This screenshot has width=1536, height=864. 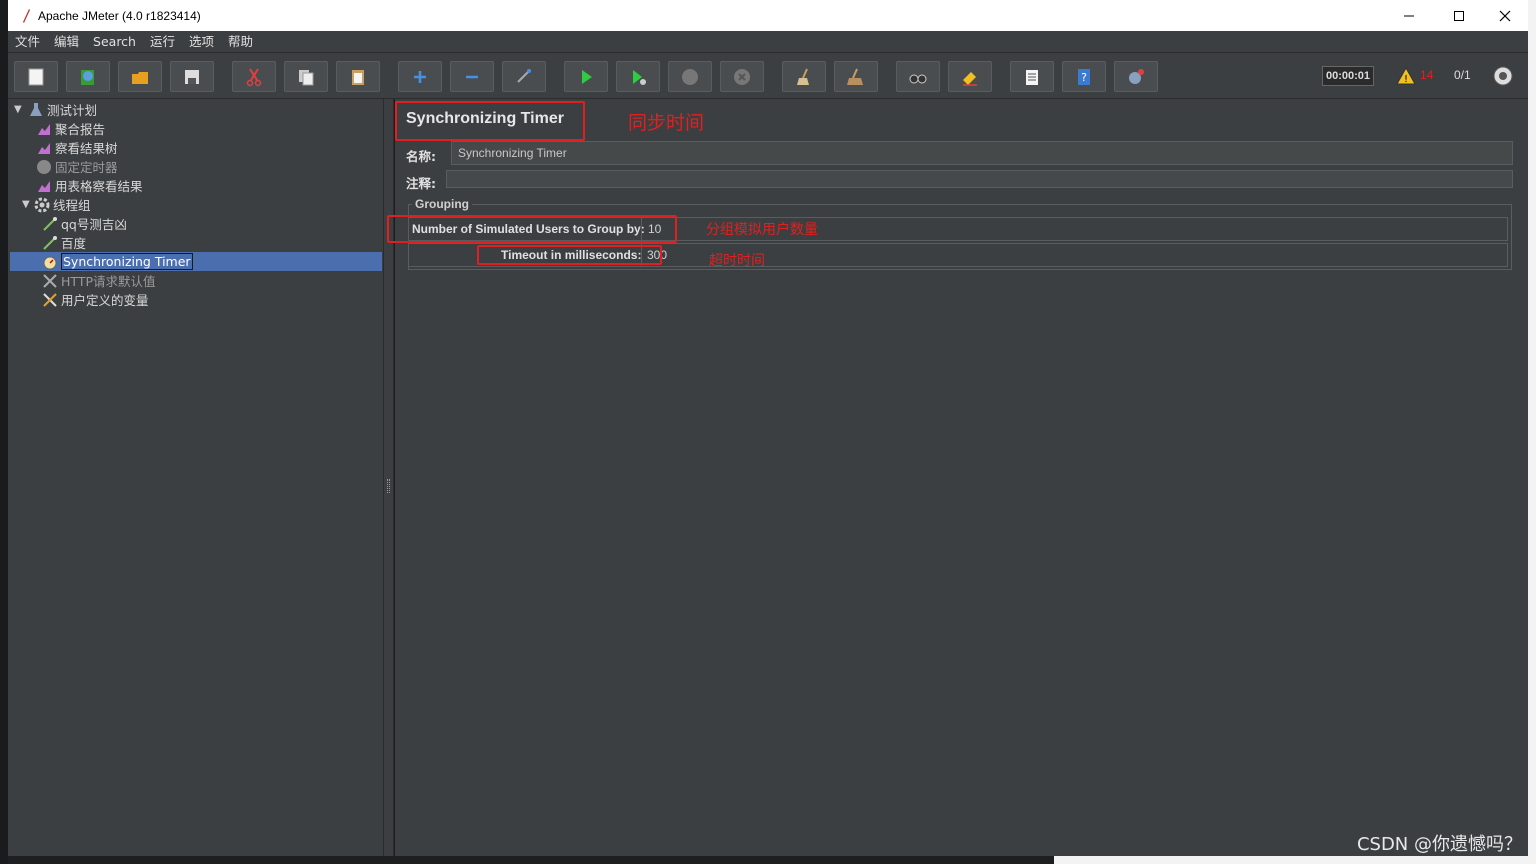 I want to click on save-button, so click(x=192, y=76).